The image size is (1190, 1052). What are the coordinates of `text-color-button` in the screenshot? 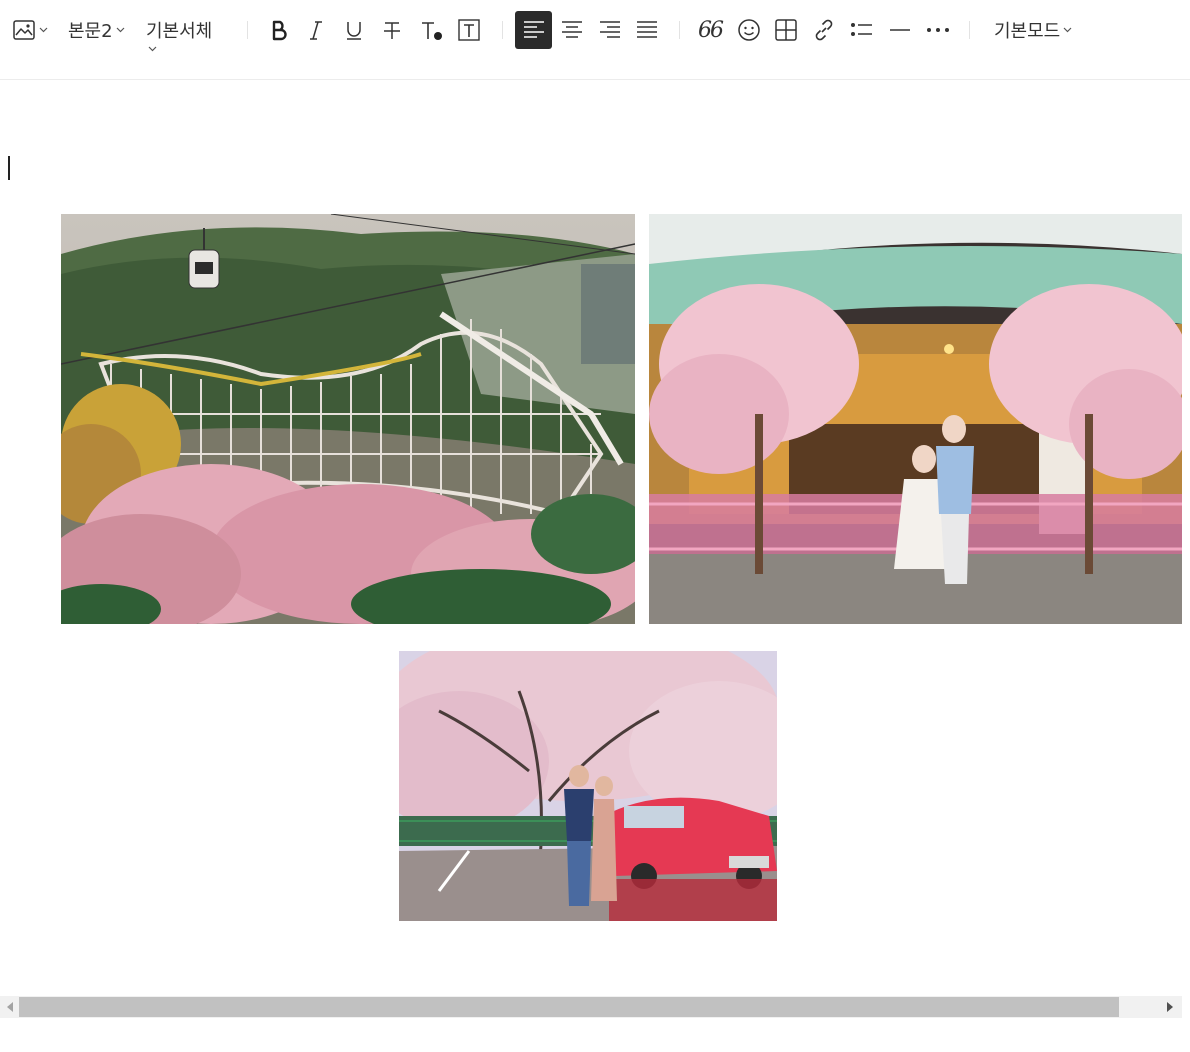 It's located at (431, 30).